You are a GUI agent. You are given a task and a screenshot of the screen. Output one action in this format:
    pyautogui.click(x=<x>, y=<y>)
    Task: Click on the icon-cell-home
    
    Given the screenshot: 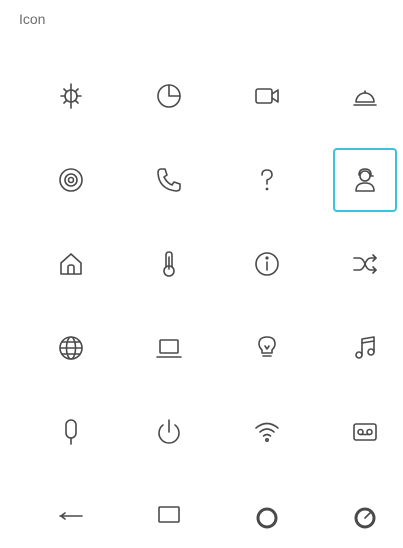 What is the action you would take?
    pyautogui.click(x=71, y=264)
    